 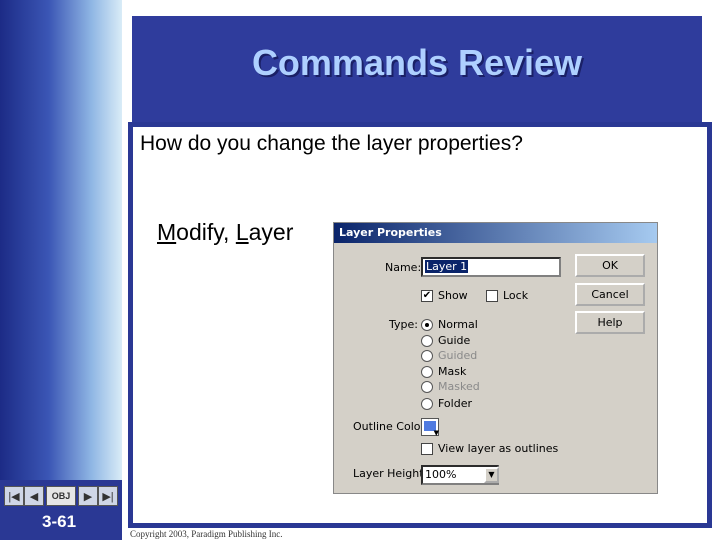 What do you see at coordinates (610, 265) in the screenshot?
I see `ok-button: OK` at bounding box center [610, 265].